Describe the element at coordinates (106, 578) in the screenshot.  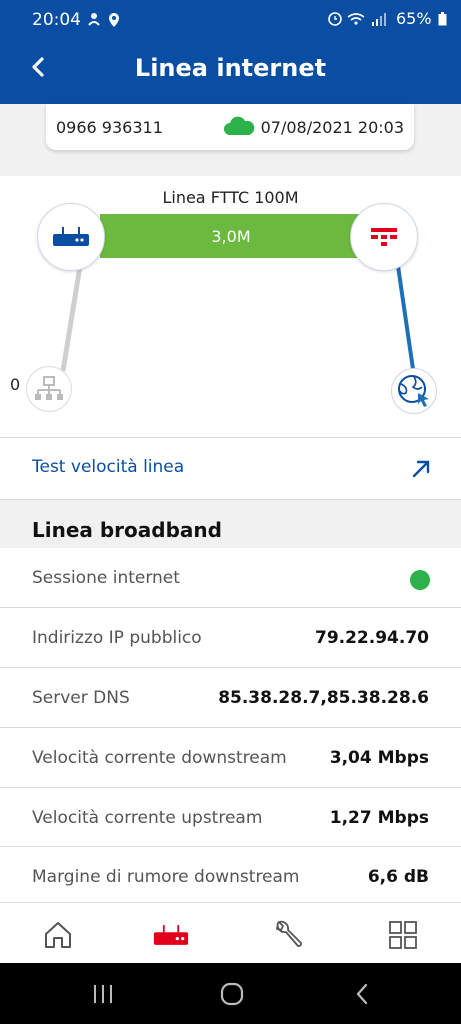
I see `row-label: Sessione internet` at that location.